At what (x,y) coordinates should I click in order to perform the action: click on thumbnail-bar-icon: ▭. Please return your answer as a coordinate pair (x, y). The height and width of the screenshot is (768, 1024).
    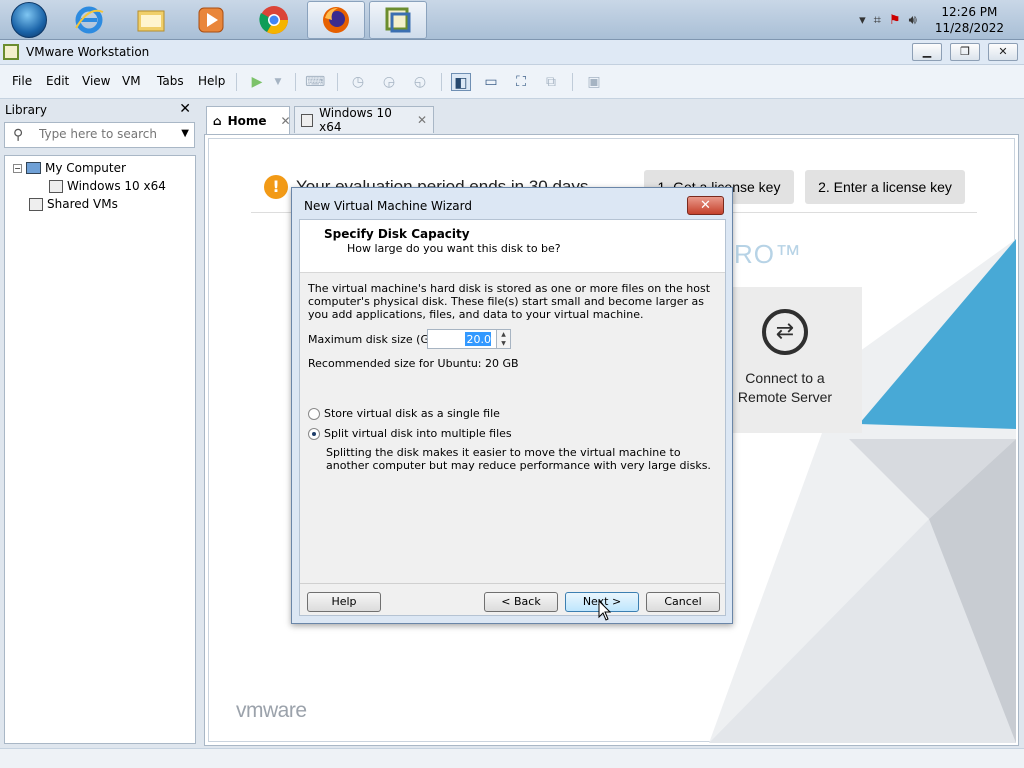
    Looking at the image, I should click on (491, 82).